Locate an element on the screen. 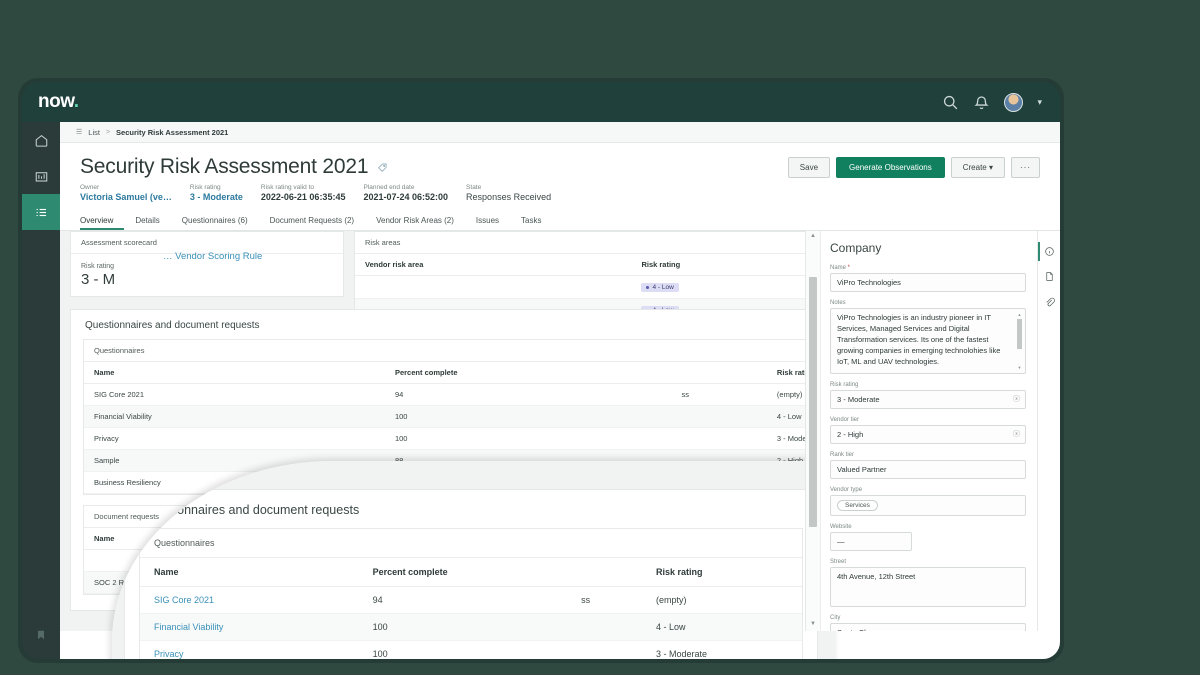  cell-risk-rating: 4 - Low is located at coordinates (722, 627).